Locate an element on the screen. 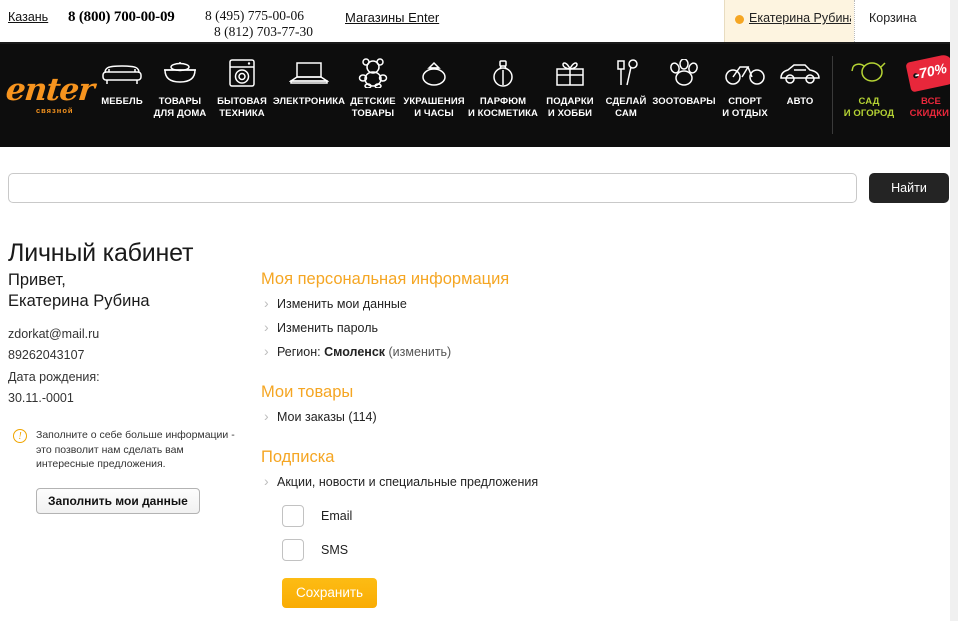 The image size is (958, 621). teddy-bear-icon is located at coordinates (373, 73).